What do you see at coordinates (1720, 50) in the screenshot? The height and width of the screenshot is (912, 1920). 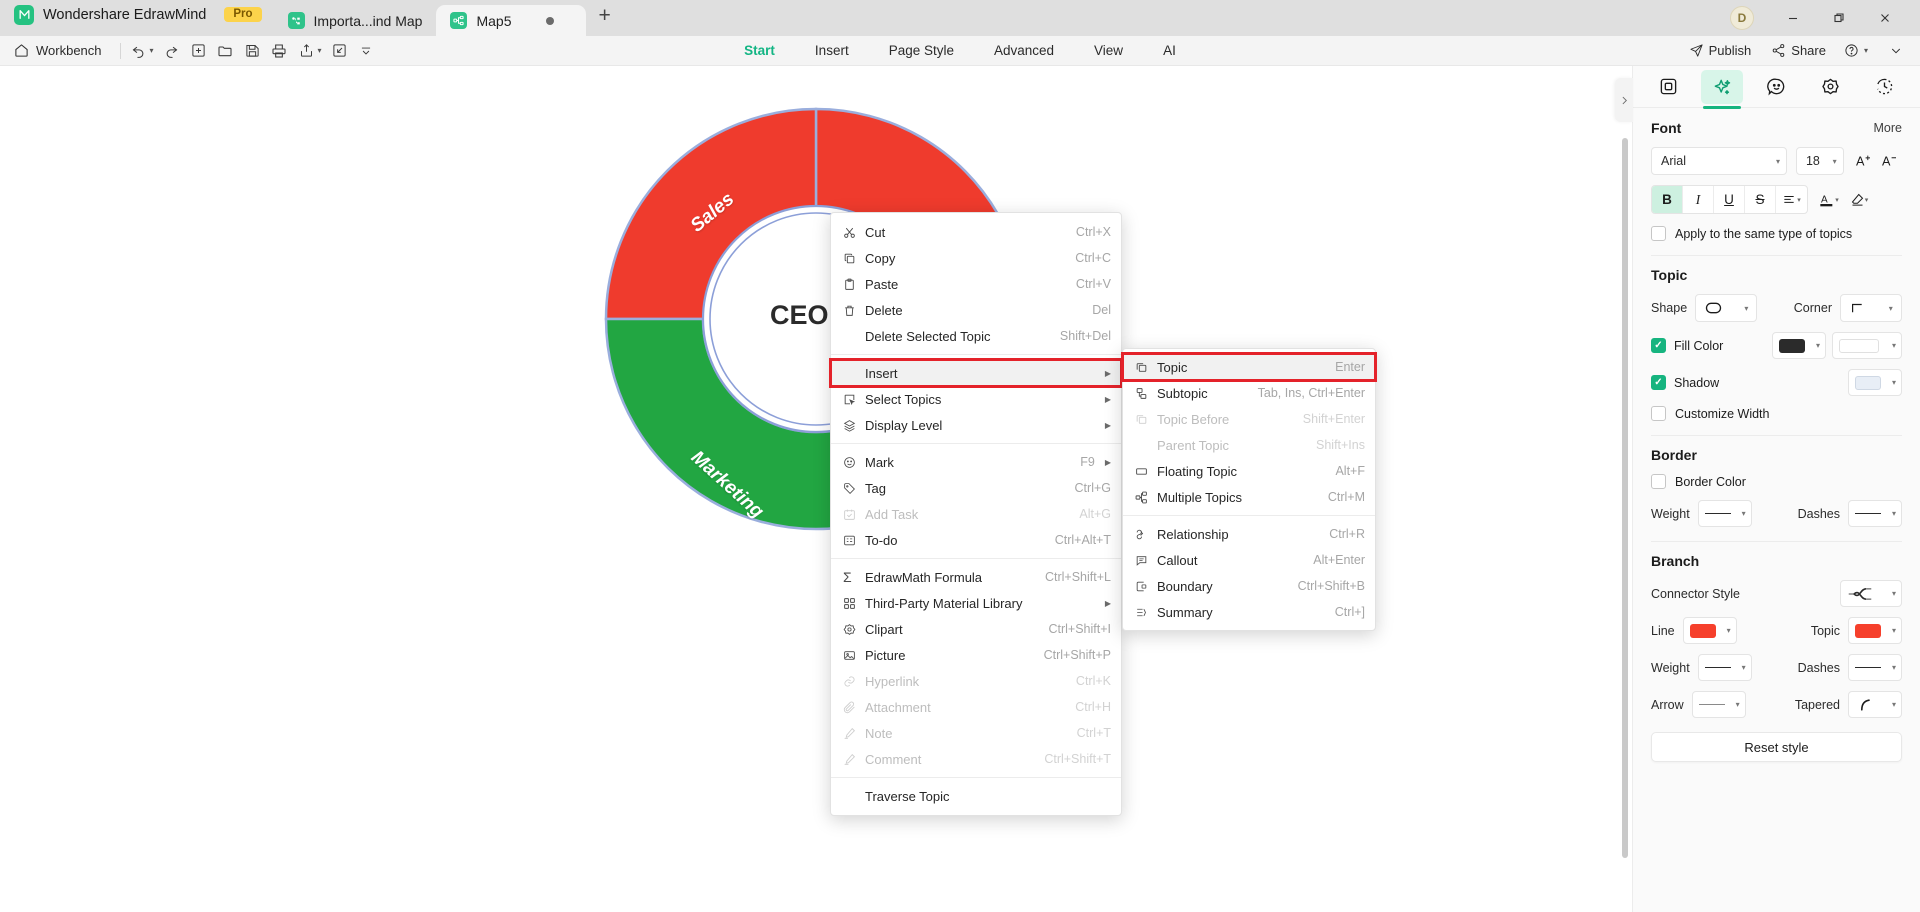 I see `publish-button: Publish` at bounding box center [1720, 50].